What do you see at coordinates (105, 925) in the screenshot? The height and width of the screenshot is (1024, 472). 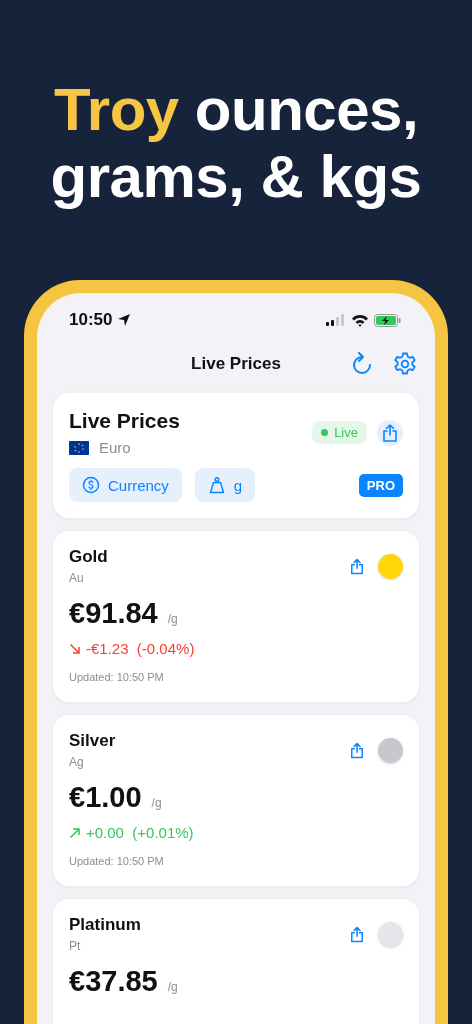 I see `metal-name: Platinum` at bounding box center [105, 925].